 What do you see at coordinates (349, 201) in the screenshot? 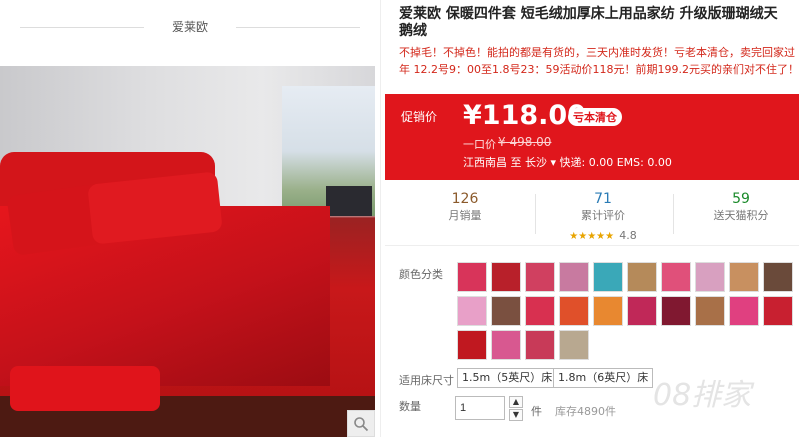
I see `image-chair` at bounding box center [349, 201].